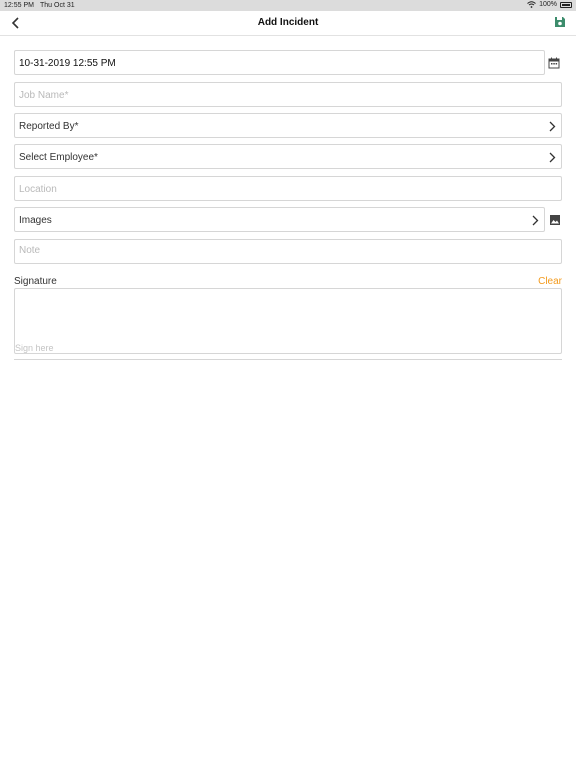  I want to click on floppy-disk-icon, so click(560, 22).